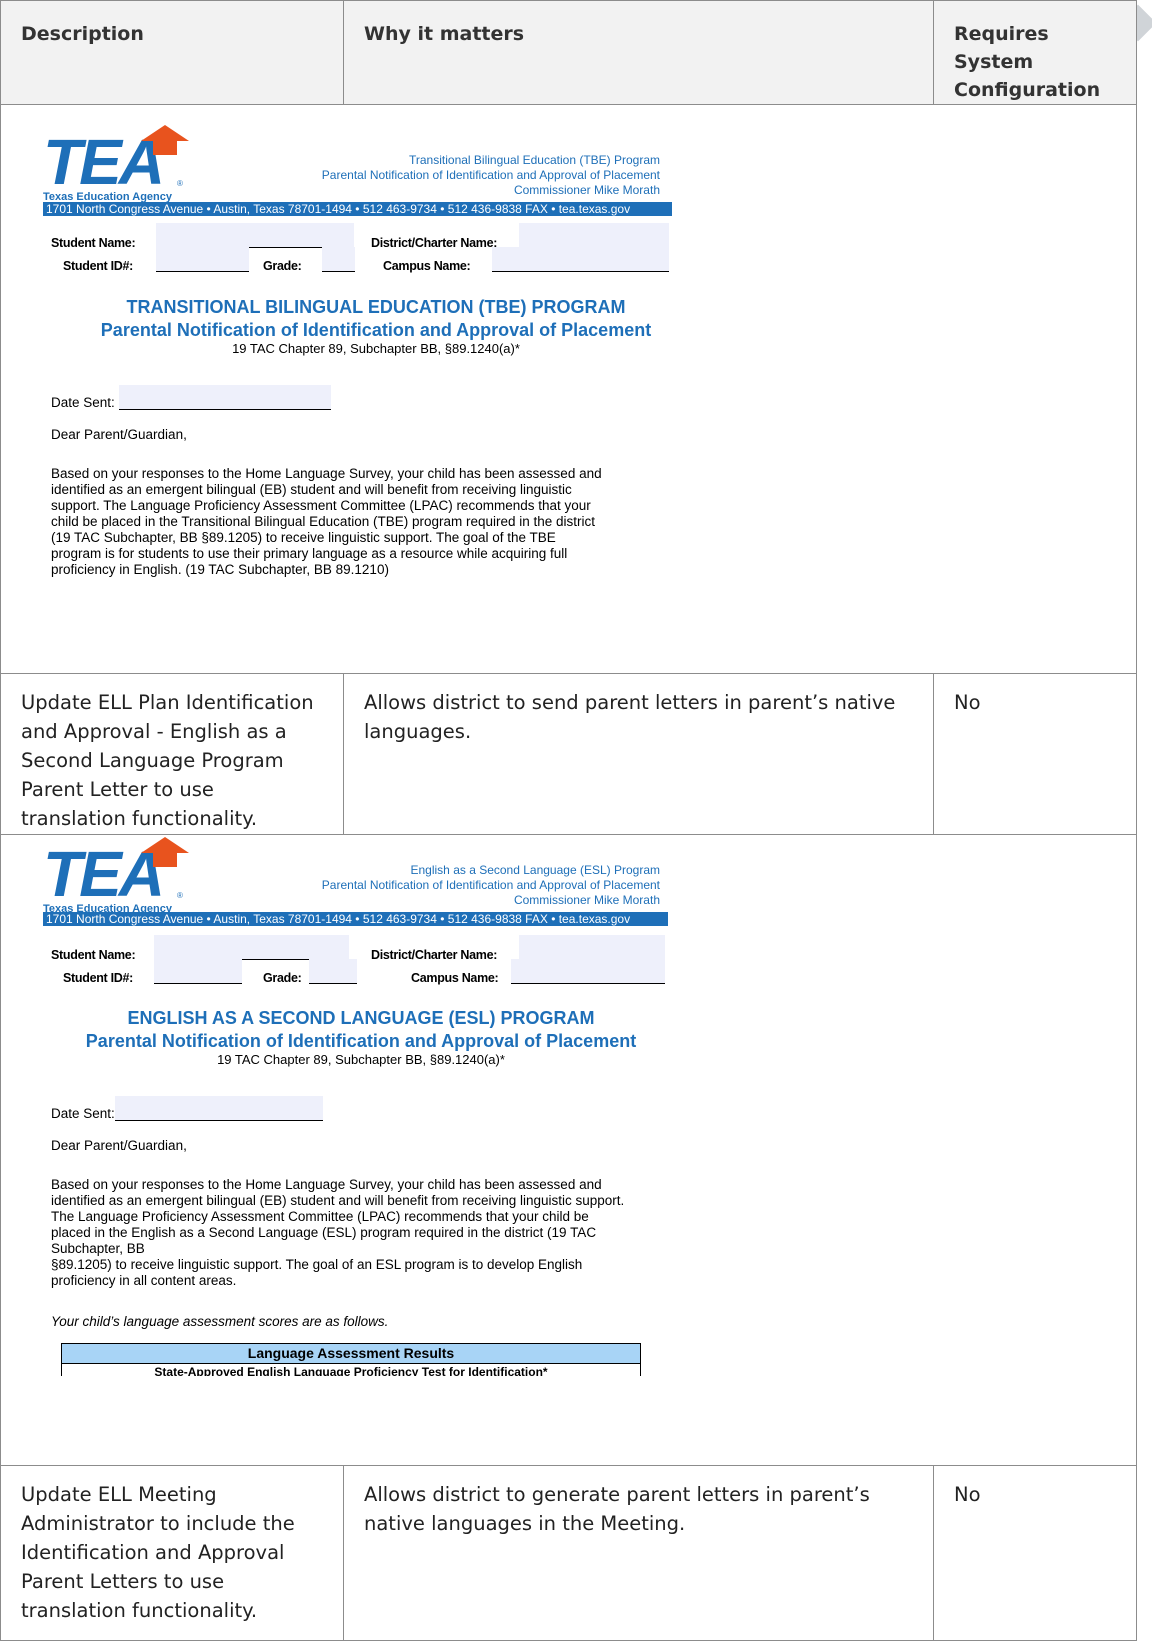  I want to click on header-description: Description, so click(172, 52).